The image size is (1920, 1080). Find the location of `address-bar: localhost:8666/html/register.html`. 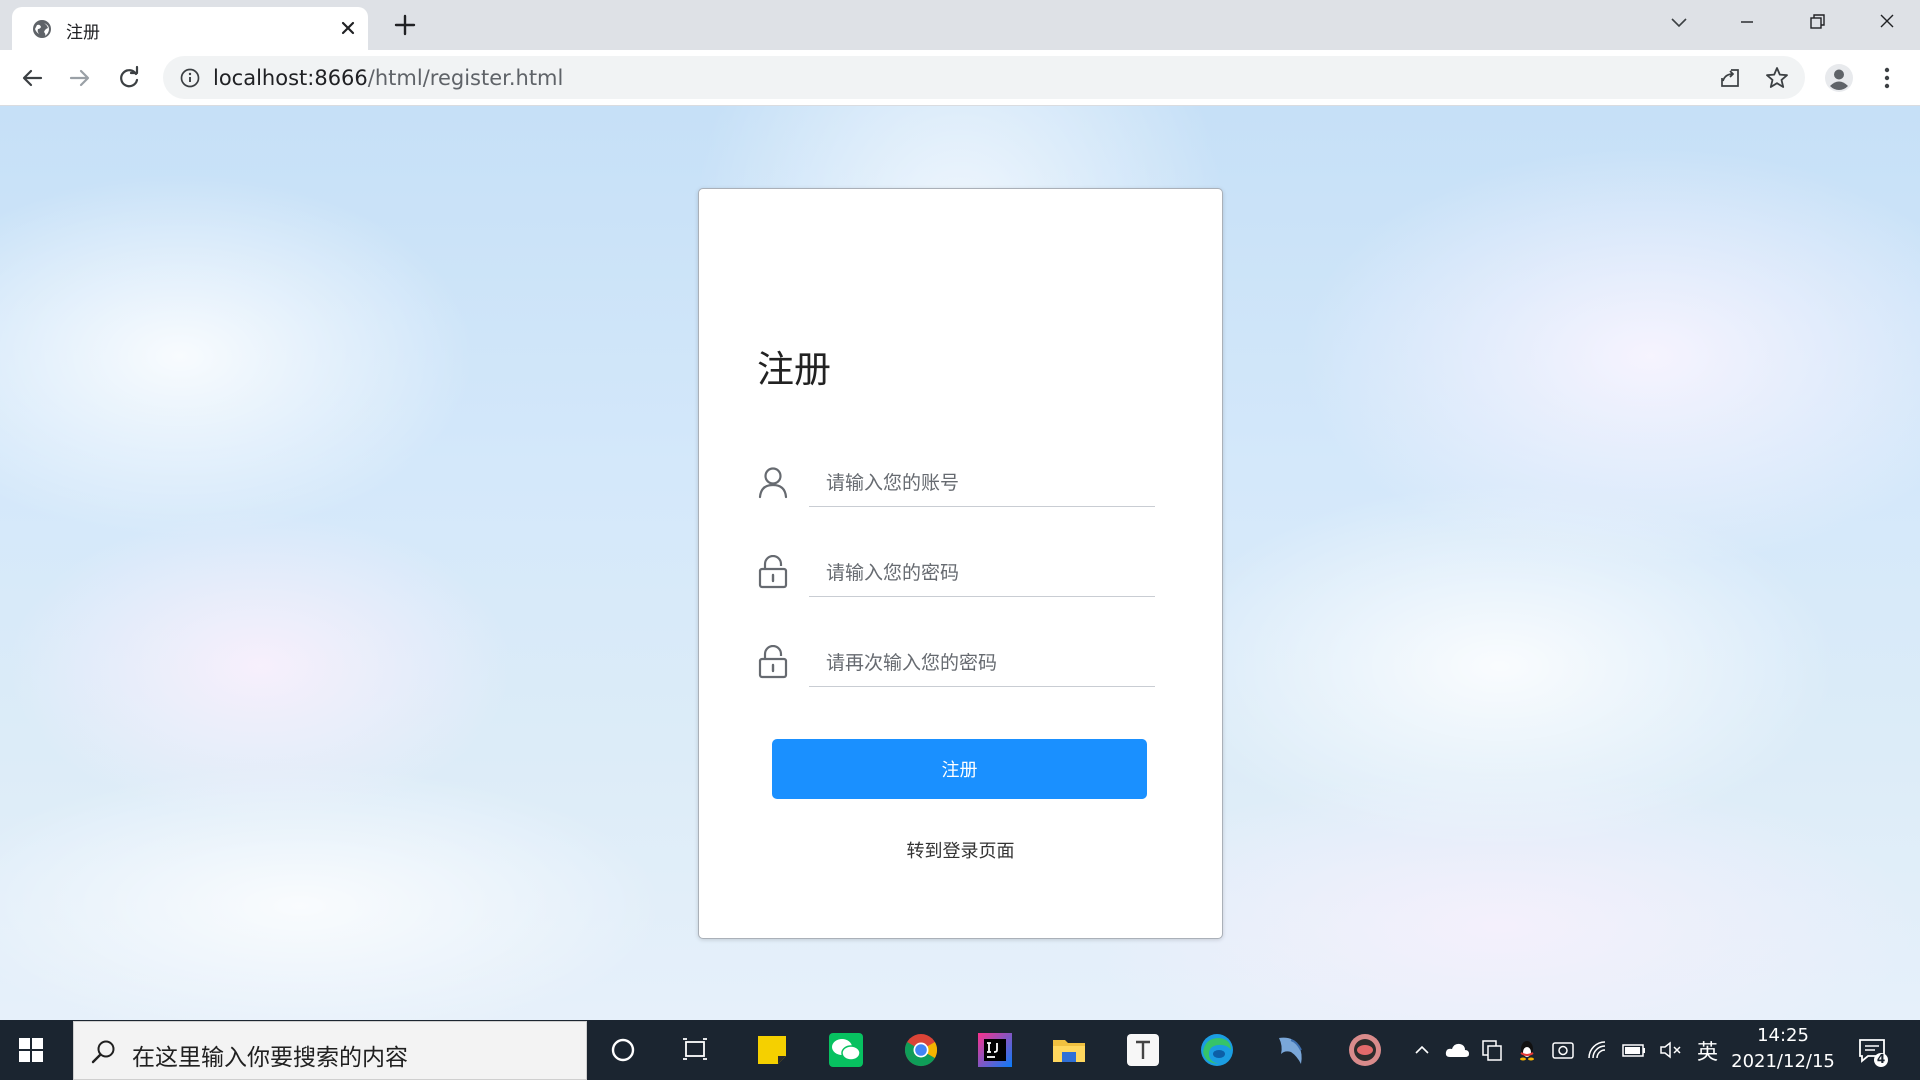

address-bar: localhost:8666/html/register.html is located at coordinates (984, 77).